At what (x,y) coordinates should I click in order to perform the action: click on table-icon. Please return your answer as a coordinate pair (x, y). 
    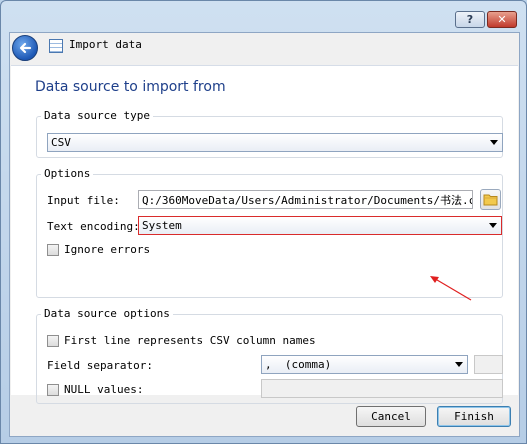
    Looking at the image, I should click on (56, 46).